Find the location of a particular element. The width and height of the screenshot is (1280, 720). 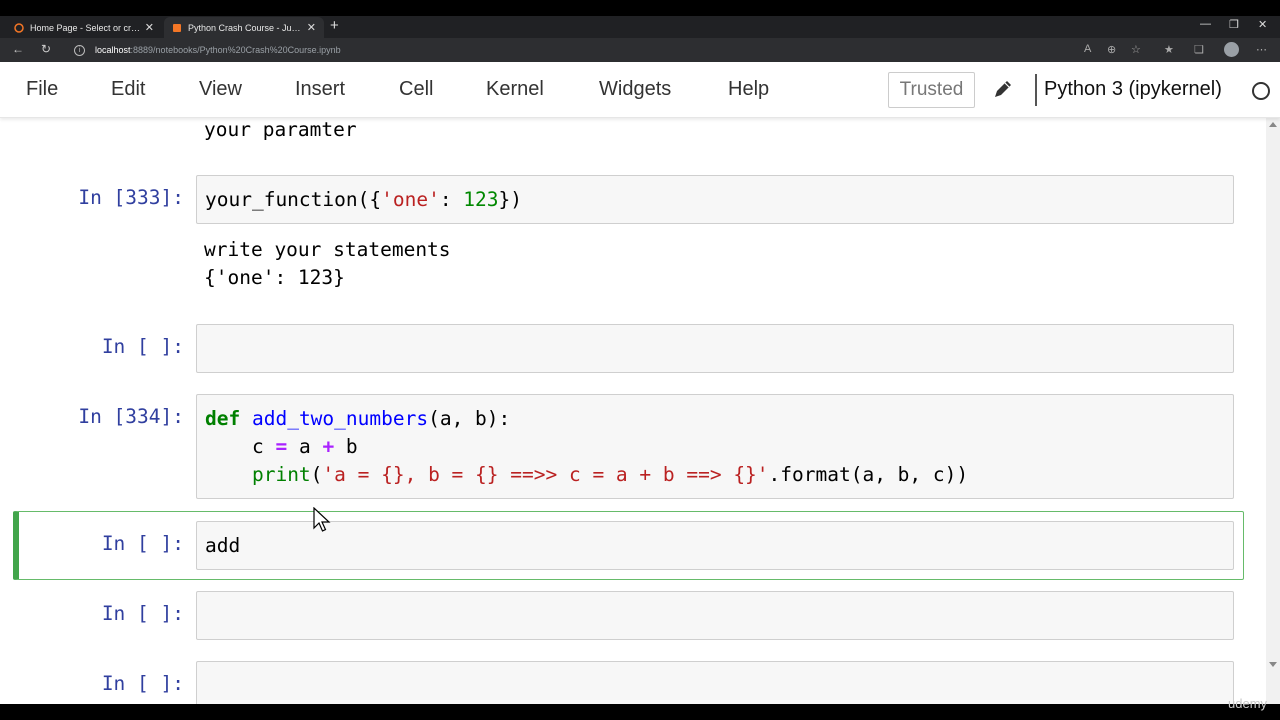

favorites-icon: ★ is located at coordinates (1169, 49).